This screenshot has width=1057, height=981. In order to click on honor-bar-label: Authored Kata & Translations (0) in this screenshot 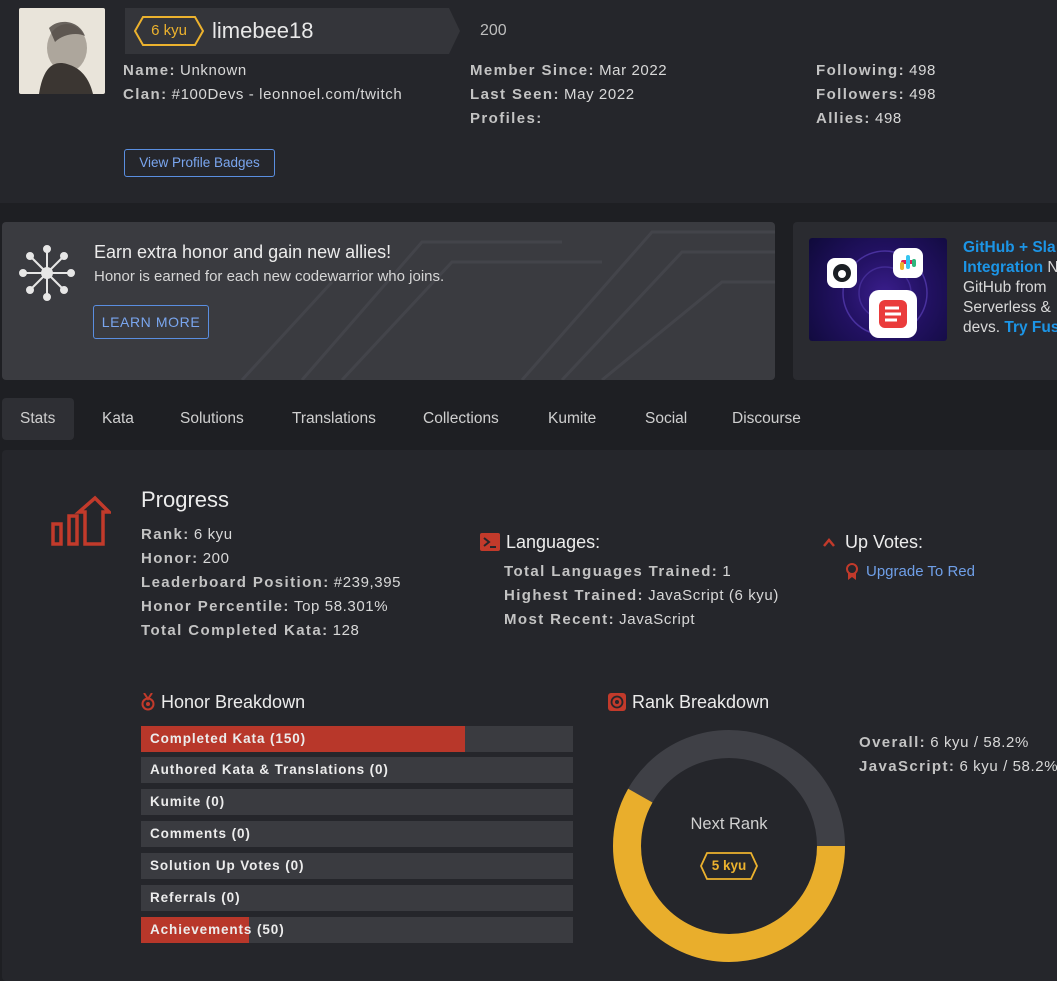, I will do `click(269, 769)`.